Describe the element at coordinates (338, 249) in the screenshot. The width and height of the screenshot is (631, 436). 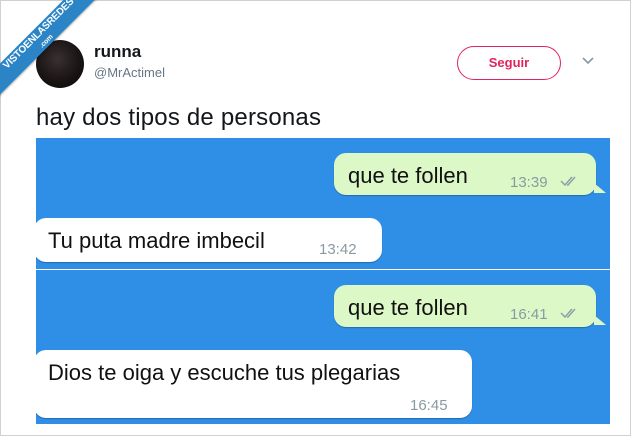
I see `message-time: 13:42` at that location.